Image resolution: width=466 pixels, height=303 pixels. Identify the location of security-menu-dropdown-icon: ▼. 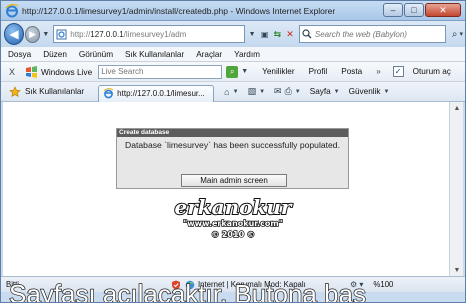
(386, 92).